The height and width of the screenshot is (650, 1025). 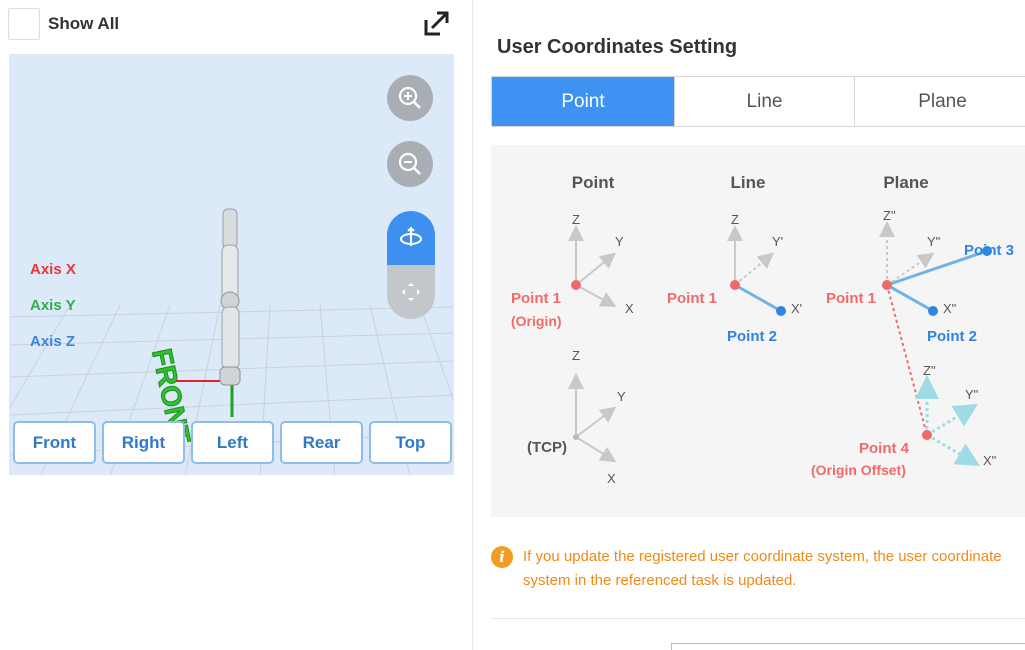 I want to click on expand-view-button, so click(x=437, y=23).